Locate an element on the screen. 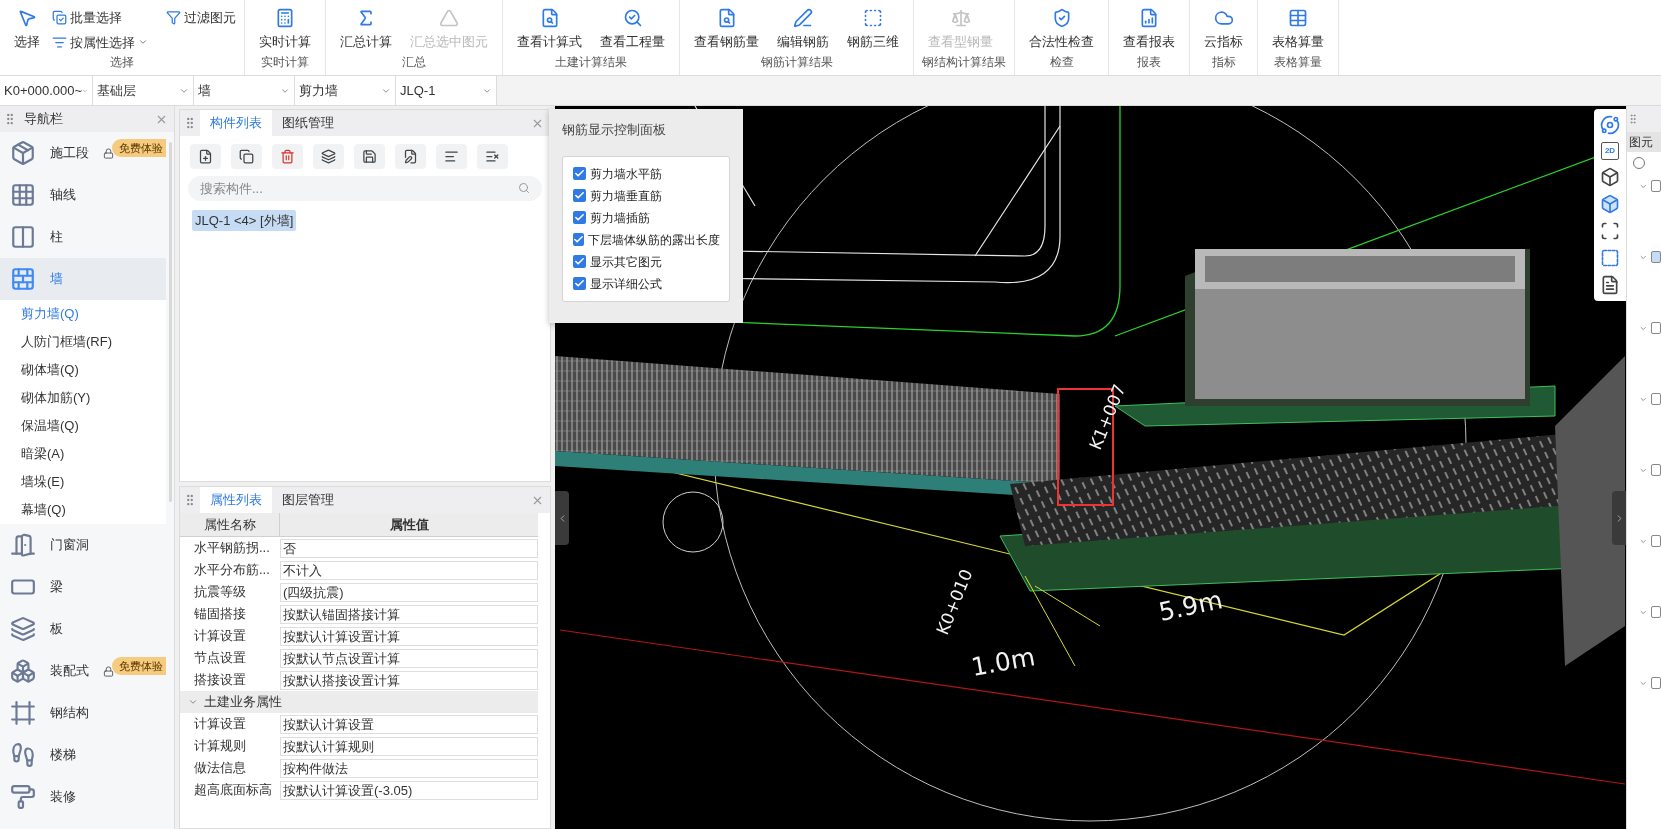 This screenshot has height=829, width=1661. nav-item: 板 is located at coordinates (83, 629).